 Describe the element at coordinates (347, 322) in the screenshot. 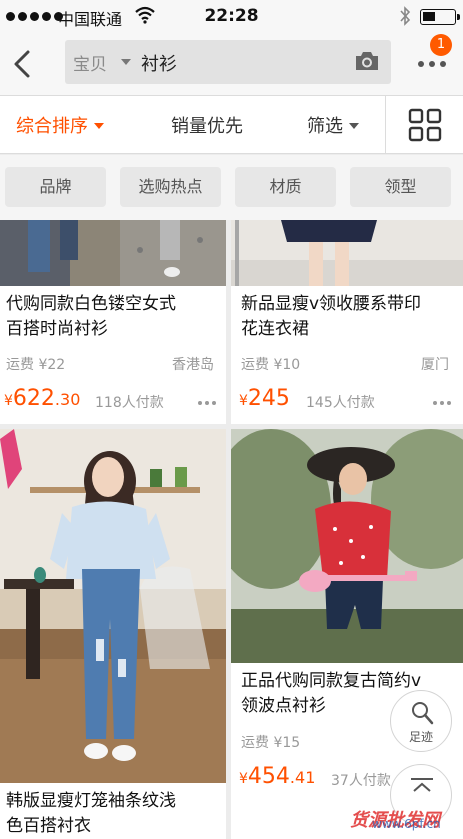

I see `product-card: 新品显瘦v领收腰系带印 花连衣裙 运费 ¥10 厦门 ¥245 145人付款` at that location.